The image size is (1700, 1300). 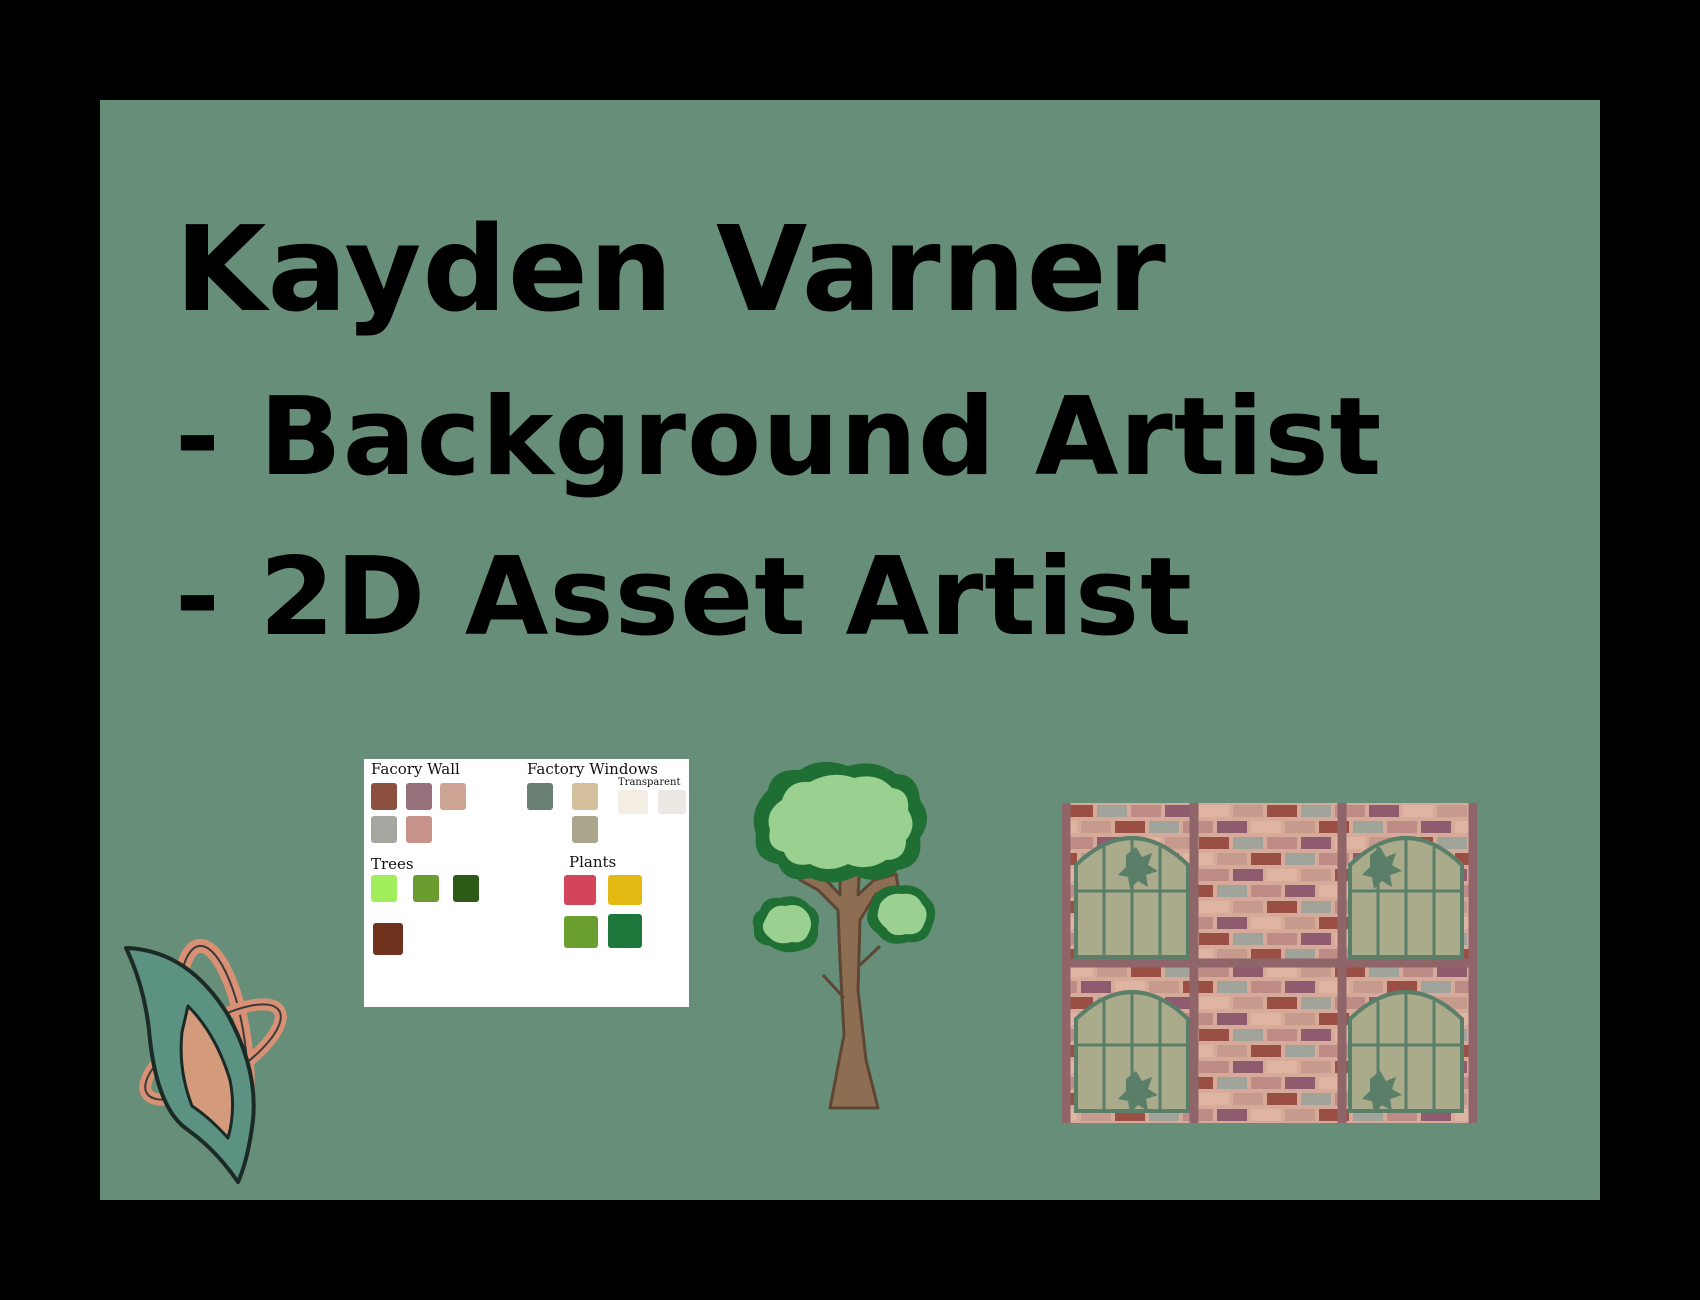 I want to click on tree-icon, so click(x=844, y=935).